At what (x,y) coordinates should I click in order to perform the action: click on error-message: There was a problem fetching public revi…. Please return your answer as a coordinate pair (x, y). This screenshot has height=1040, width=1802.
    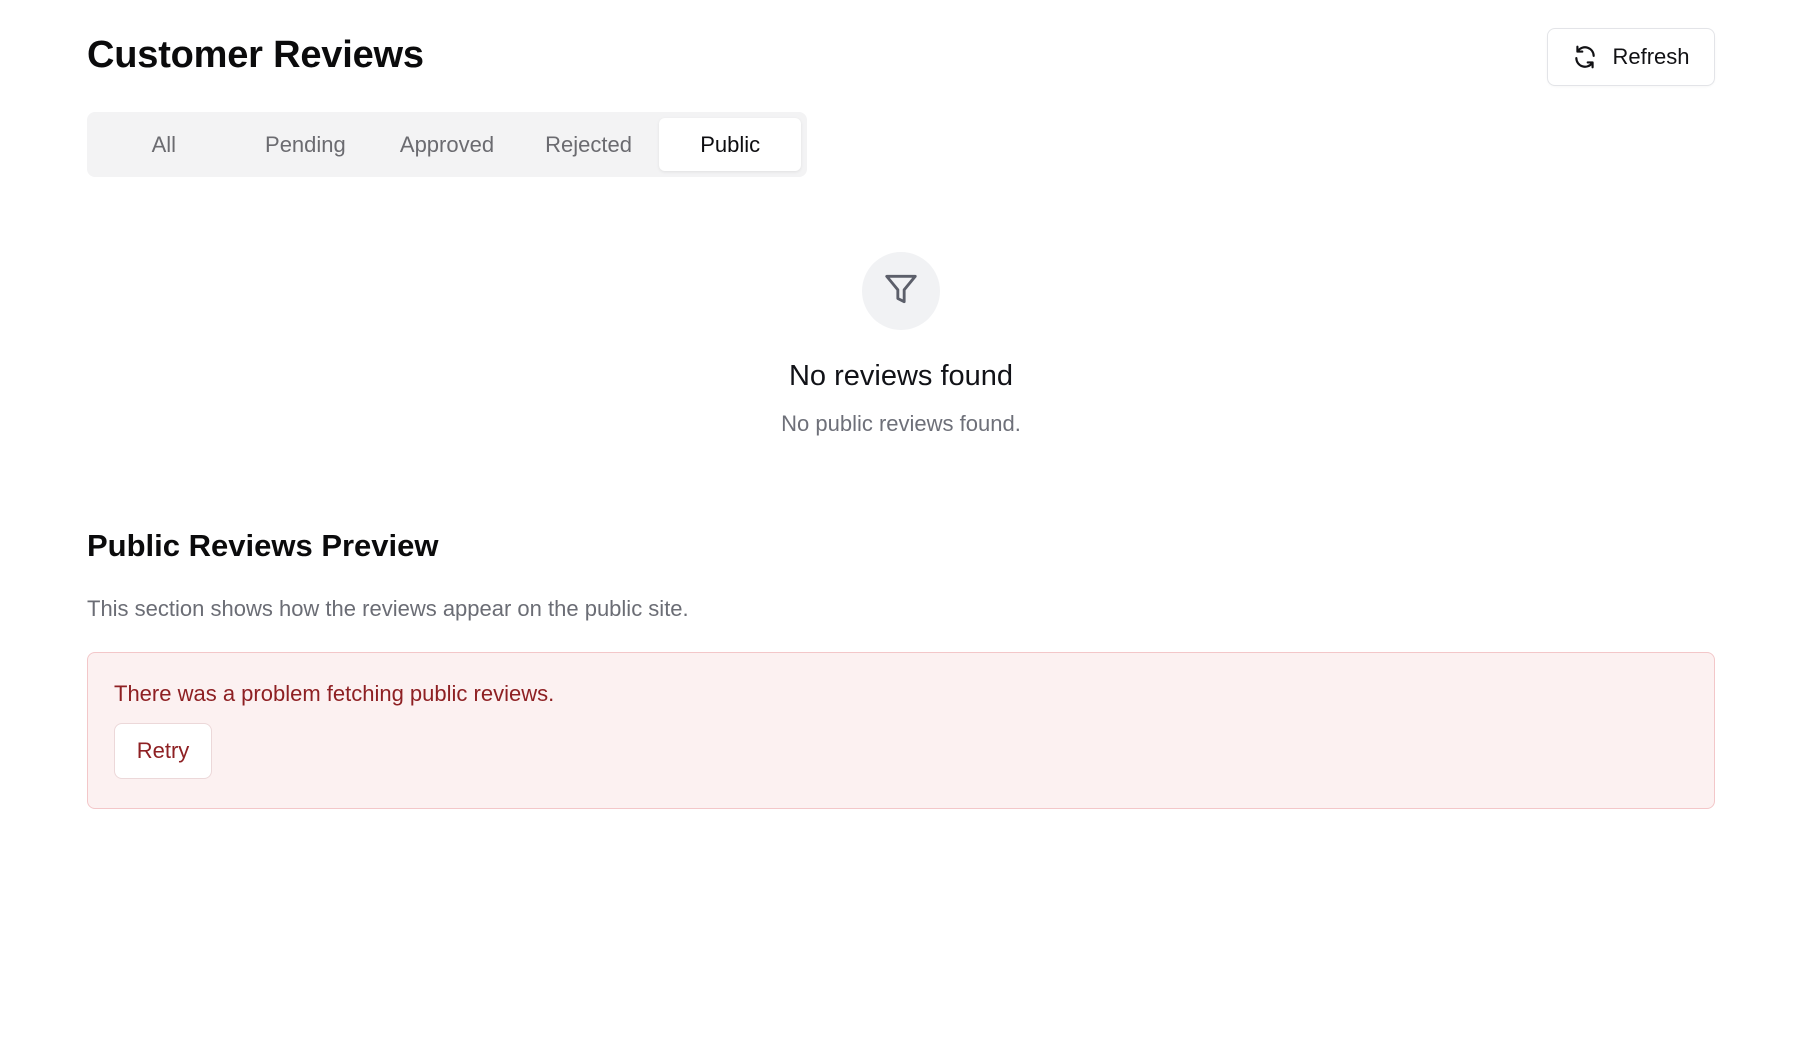
    Looking at the image, I should click on (334, 693).